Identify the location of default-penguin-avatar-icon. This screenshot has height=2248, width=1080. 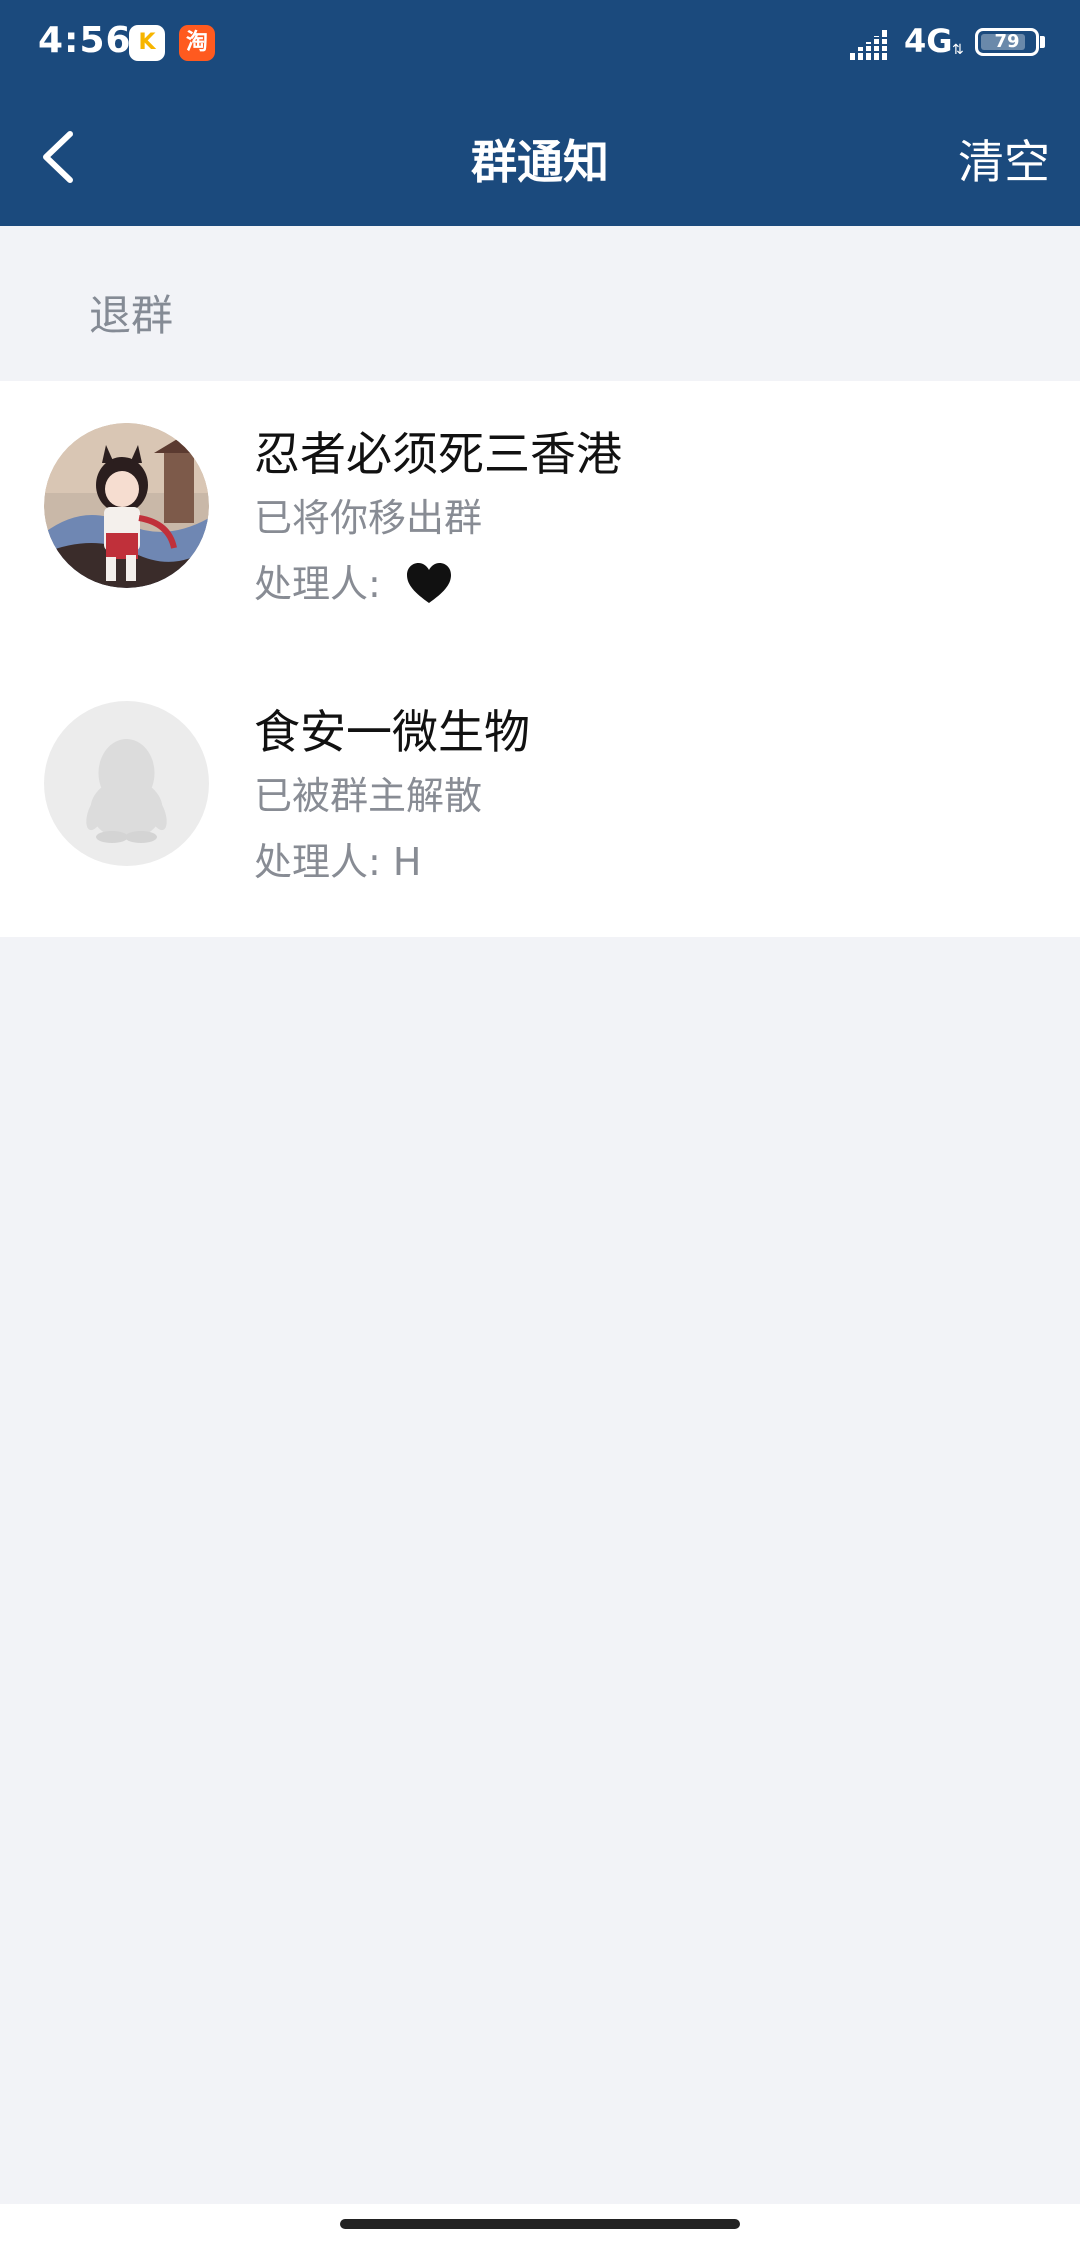
(126, 791).